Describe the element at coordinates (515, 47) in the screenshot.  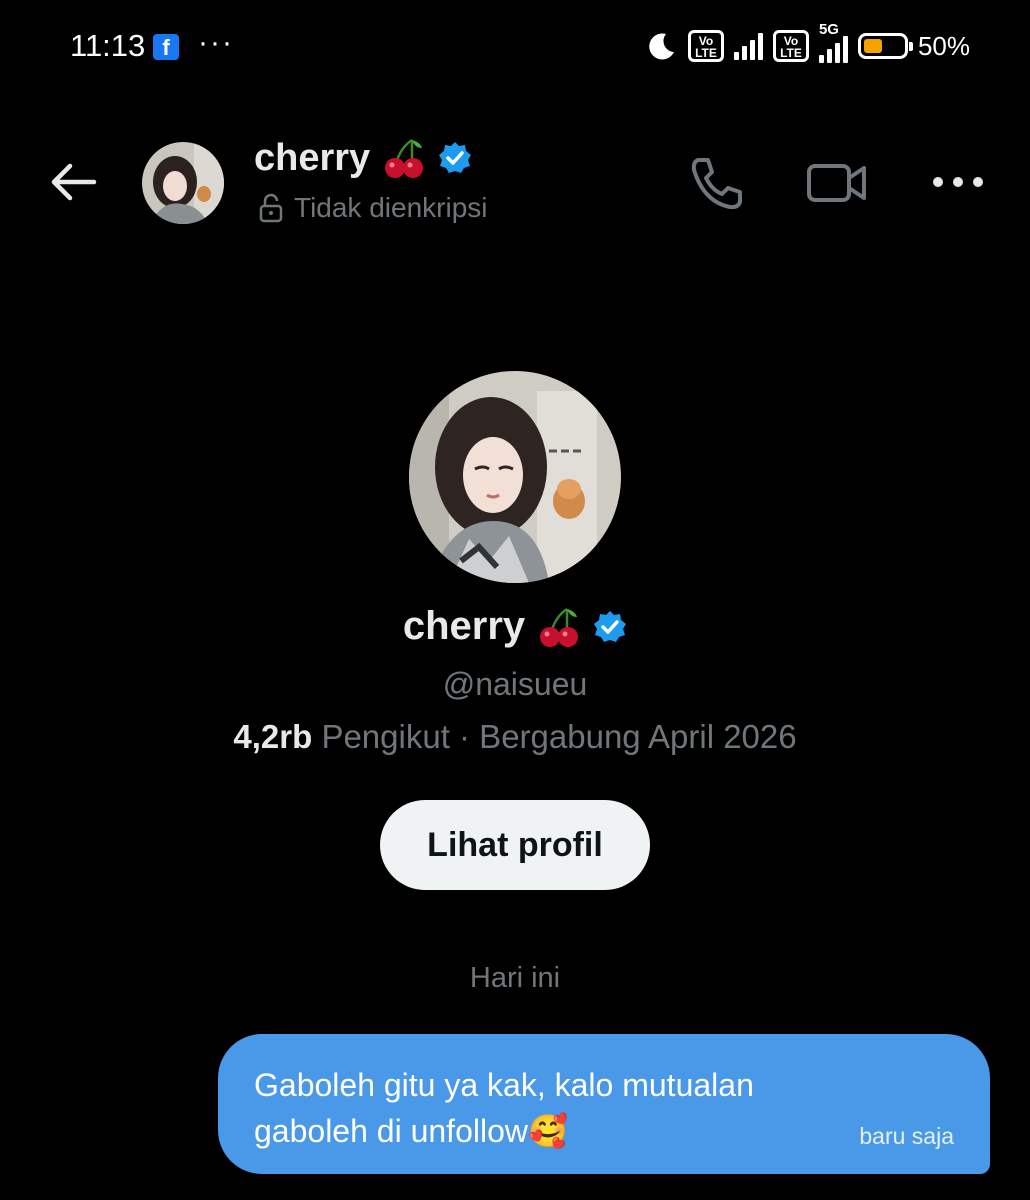
I see `status-bar: 11:13 f ··· Vo LTE Vo LTE 5G 50%` at that location.